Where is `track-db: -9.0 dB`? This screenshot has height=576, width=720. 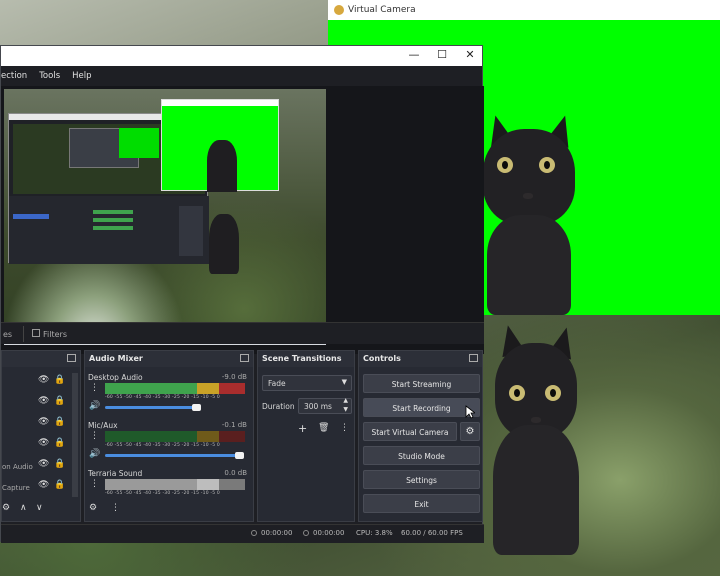
track-db: -9.0 dB is located at coordinates (234, 377).